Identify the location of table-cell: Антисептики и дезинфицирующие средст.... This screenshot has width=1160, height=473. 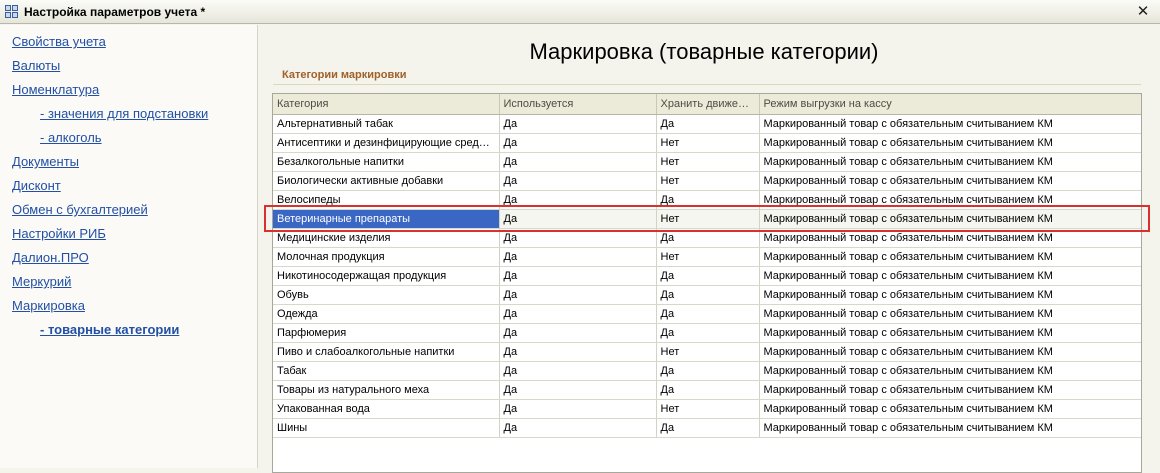
(386, 143).